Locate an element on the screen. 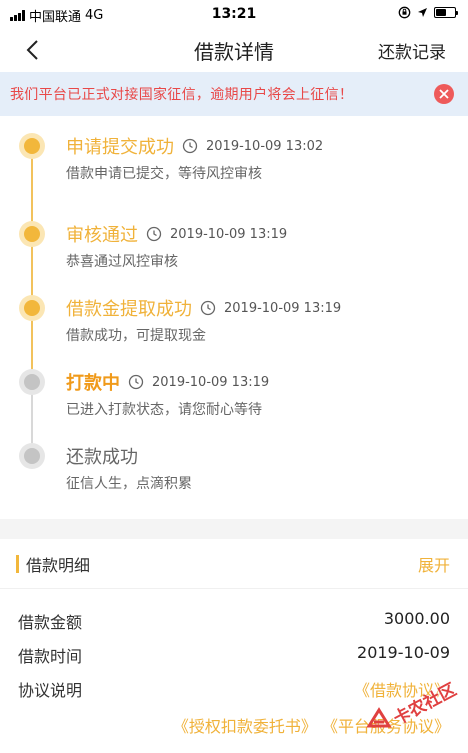 Image resolution: width=468 pixels, height=753 pixels. expand-button: 展开 is located at coordinates (434, 564).